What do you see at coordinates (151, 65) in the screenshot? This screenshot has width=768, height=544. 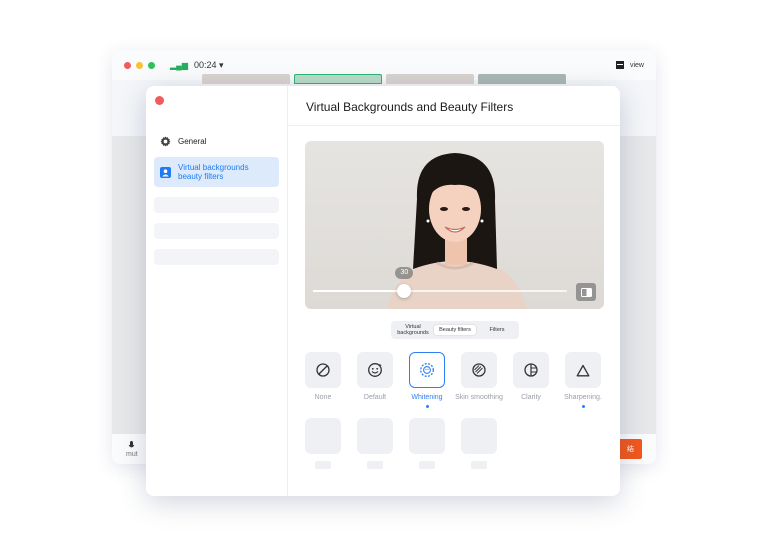 I see `maximize-window-dot` at bounding box center [151, 65].